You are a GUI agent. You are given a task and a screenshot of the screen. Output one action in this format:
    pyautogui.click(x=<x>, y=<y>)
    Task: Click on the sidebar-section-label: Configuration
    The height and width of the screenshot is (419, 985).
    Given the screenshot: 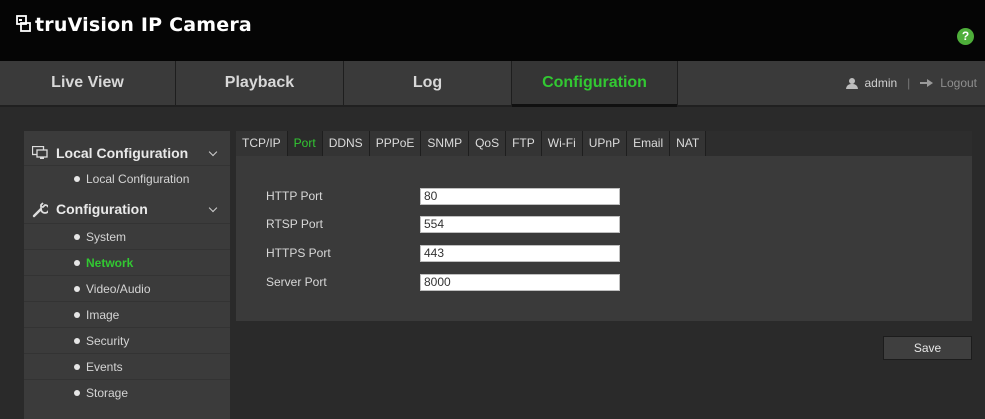 What is the action you would take?
    pyautogui.click(x=102, y=209)
    